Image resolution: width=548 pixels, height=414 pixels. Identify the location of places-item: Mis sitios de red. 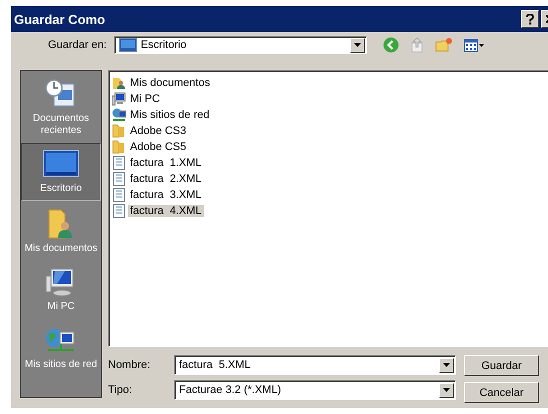
(61, 348).